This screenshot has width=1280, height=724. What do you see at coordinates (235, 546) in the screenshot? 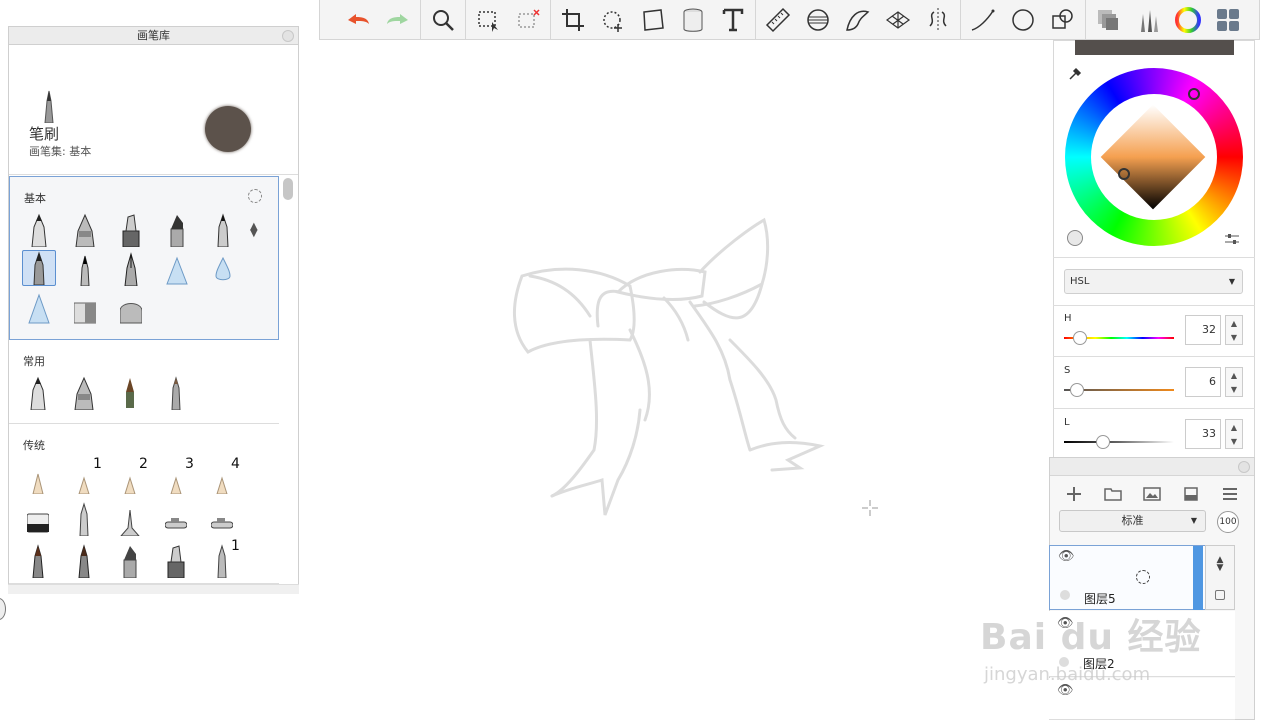
I see `brush-number: 1` at bounding box center [235, 546].